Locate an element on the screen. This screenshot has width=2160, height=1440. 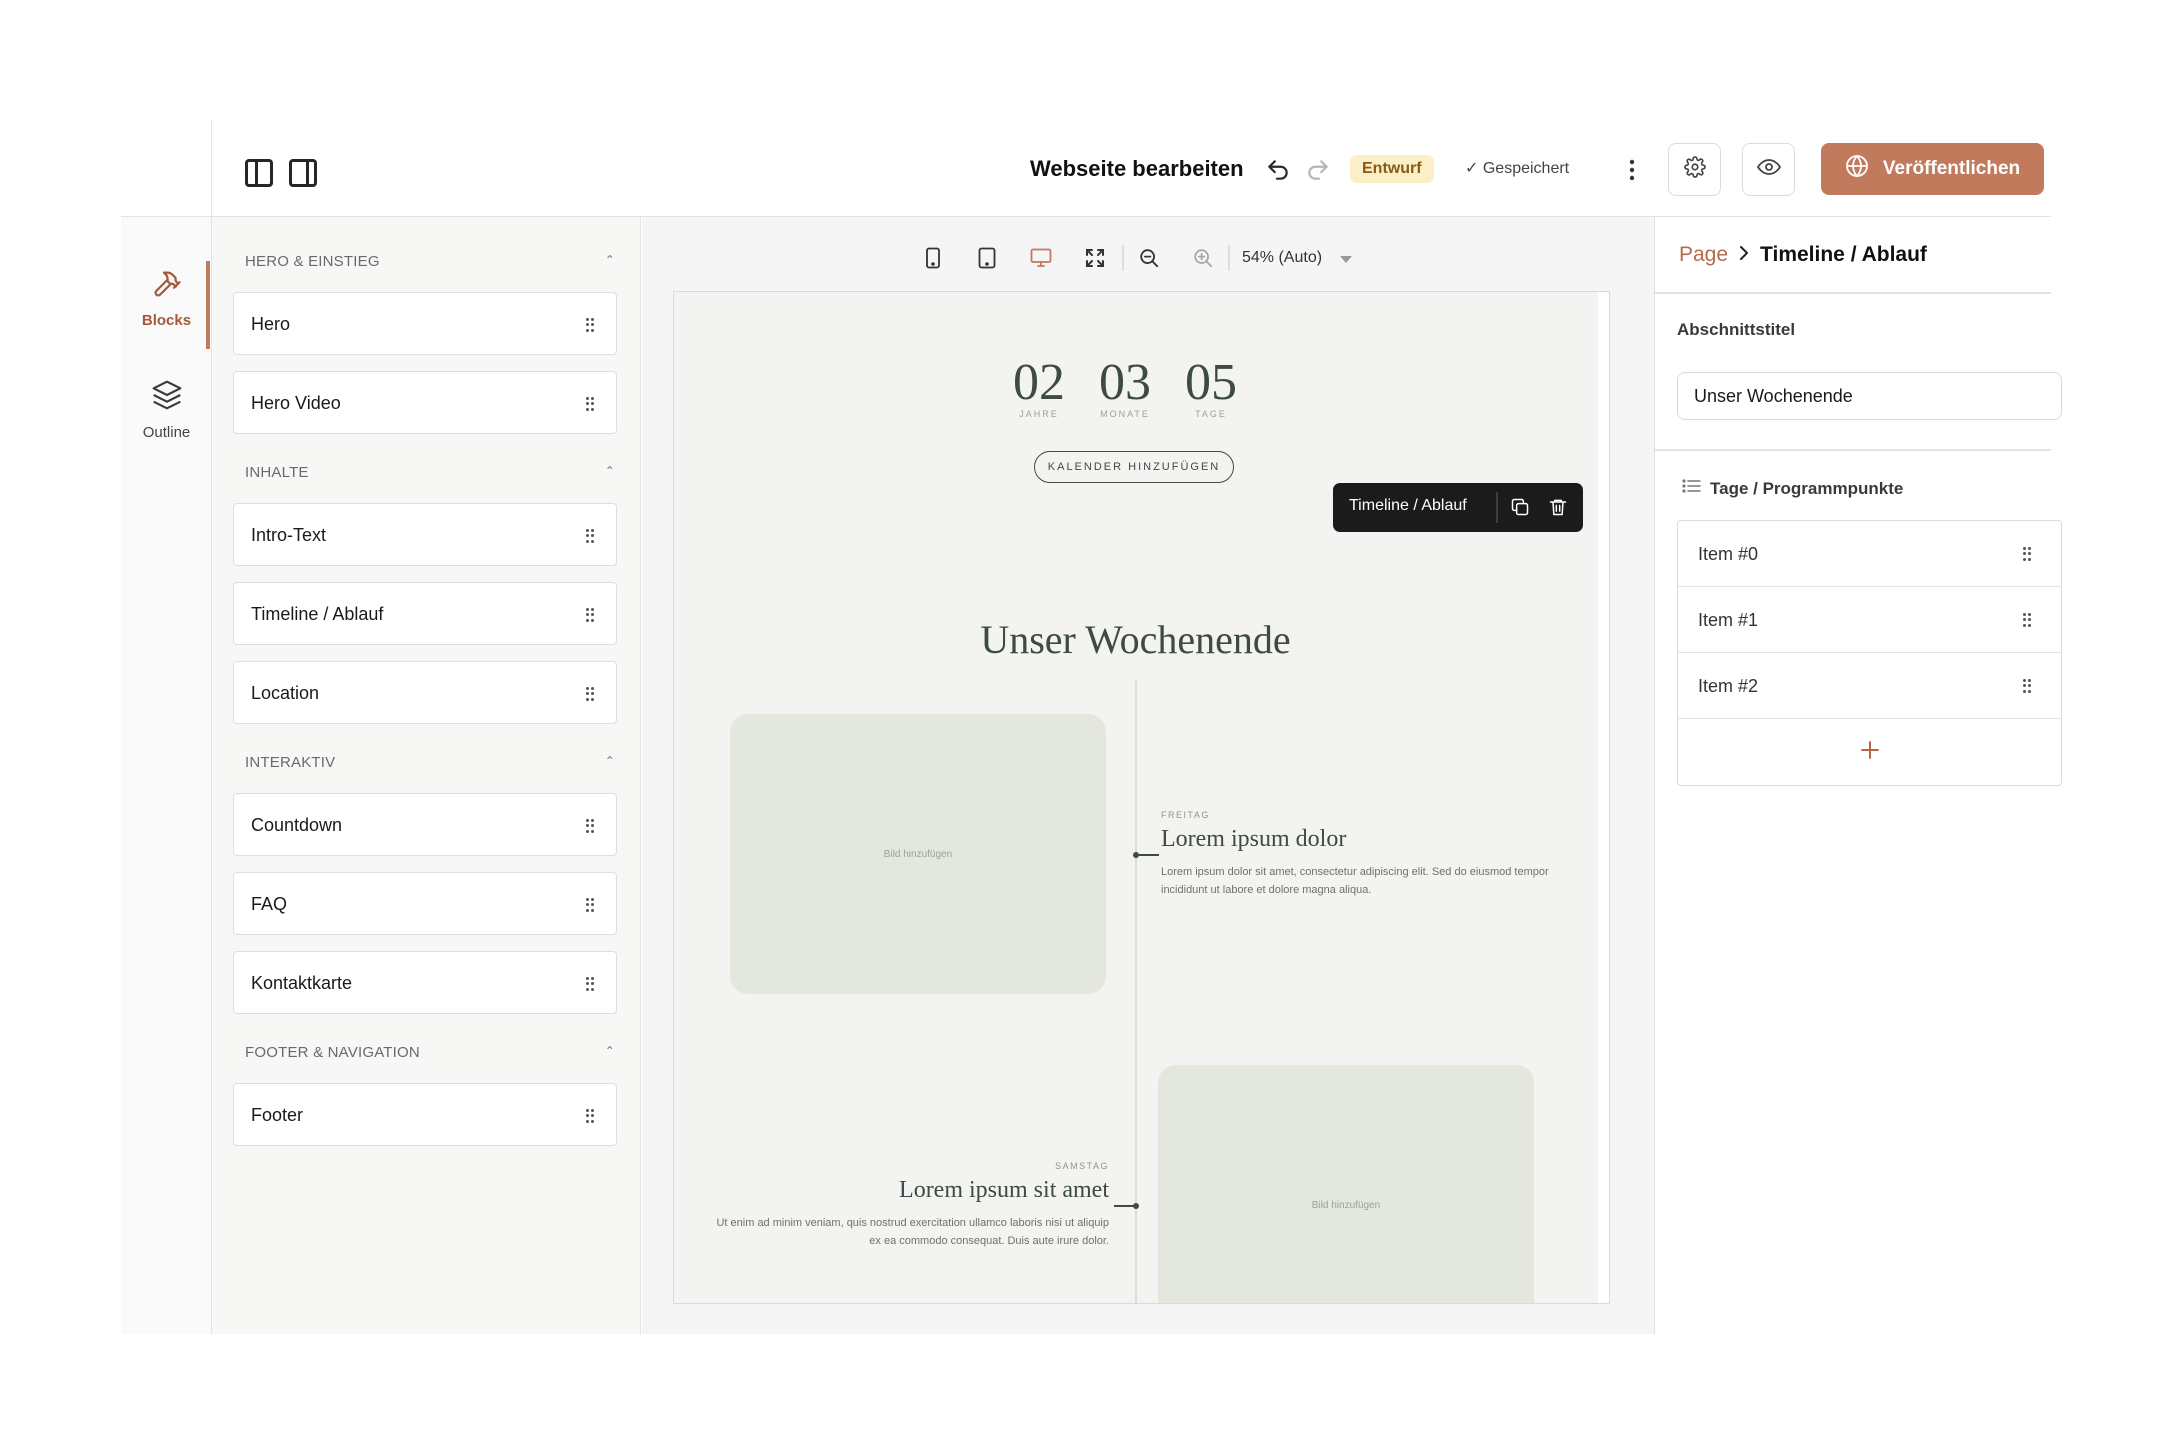
trash-icon is located at coordinates (1558, 507).